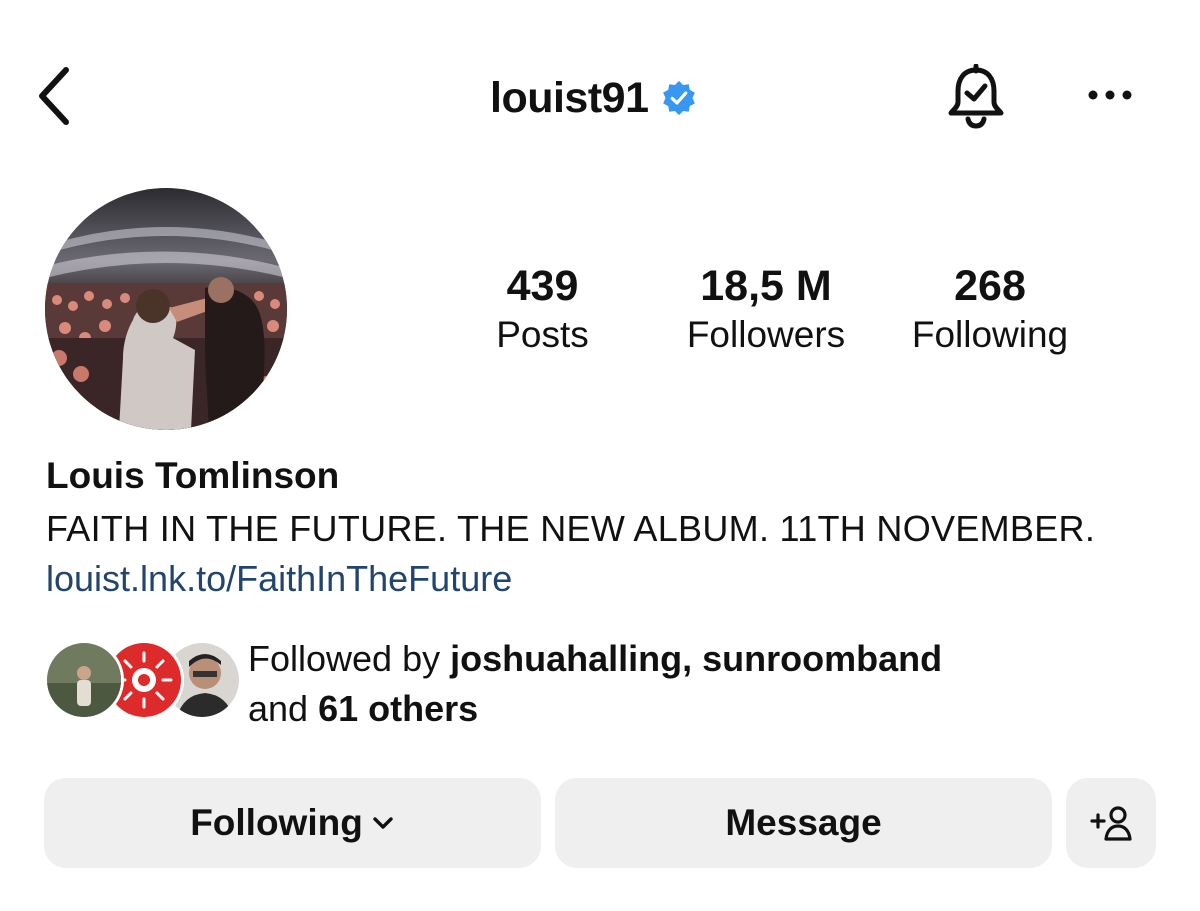 The width and height of the screenshot is (1200, 911). I want to click on bell-check-icon, so click(976, 96).